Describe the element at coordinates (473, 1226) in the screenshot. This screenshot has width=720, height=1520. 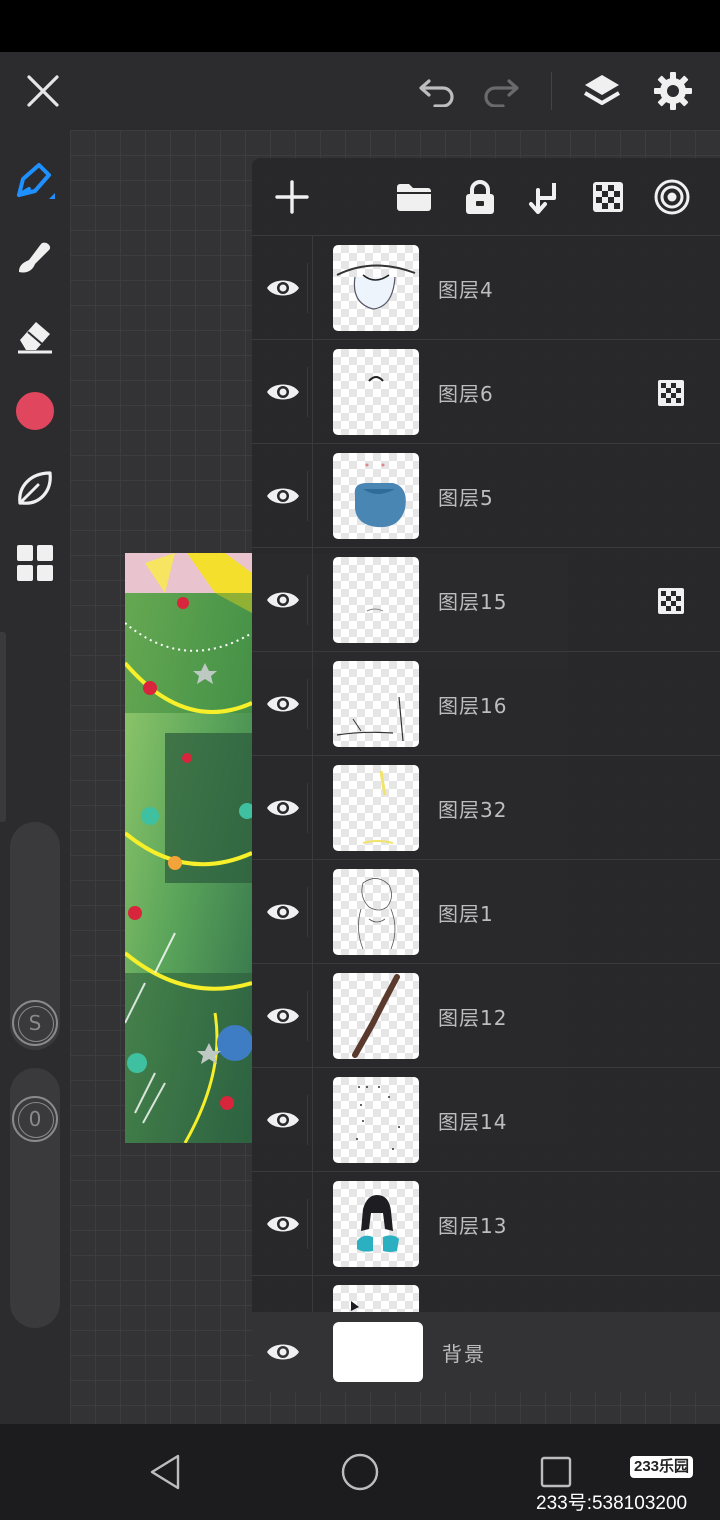
I see `layer-name: 图层13` at that location.